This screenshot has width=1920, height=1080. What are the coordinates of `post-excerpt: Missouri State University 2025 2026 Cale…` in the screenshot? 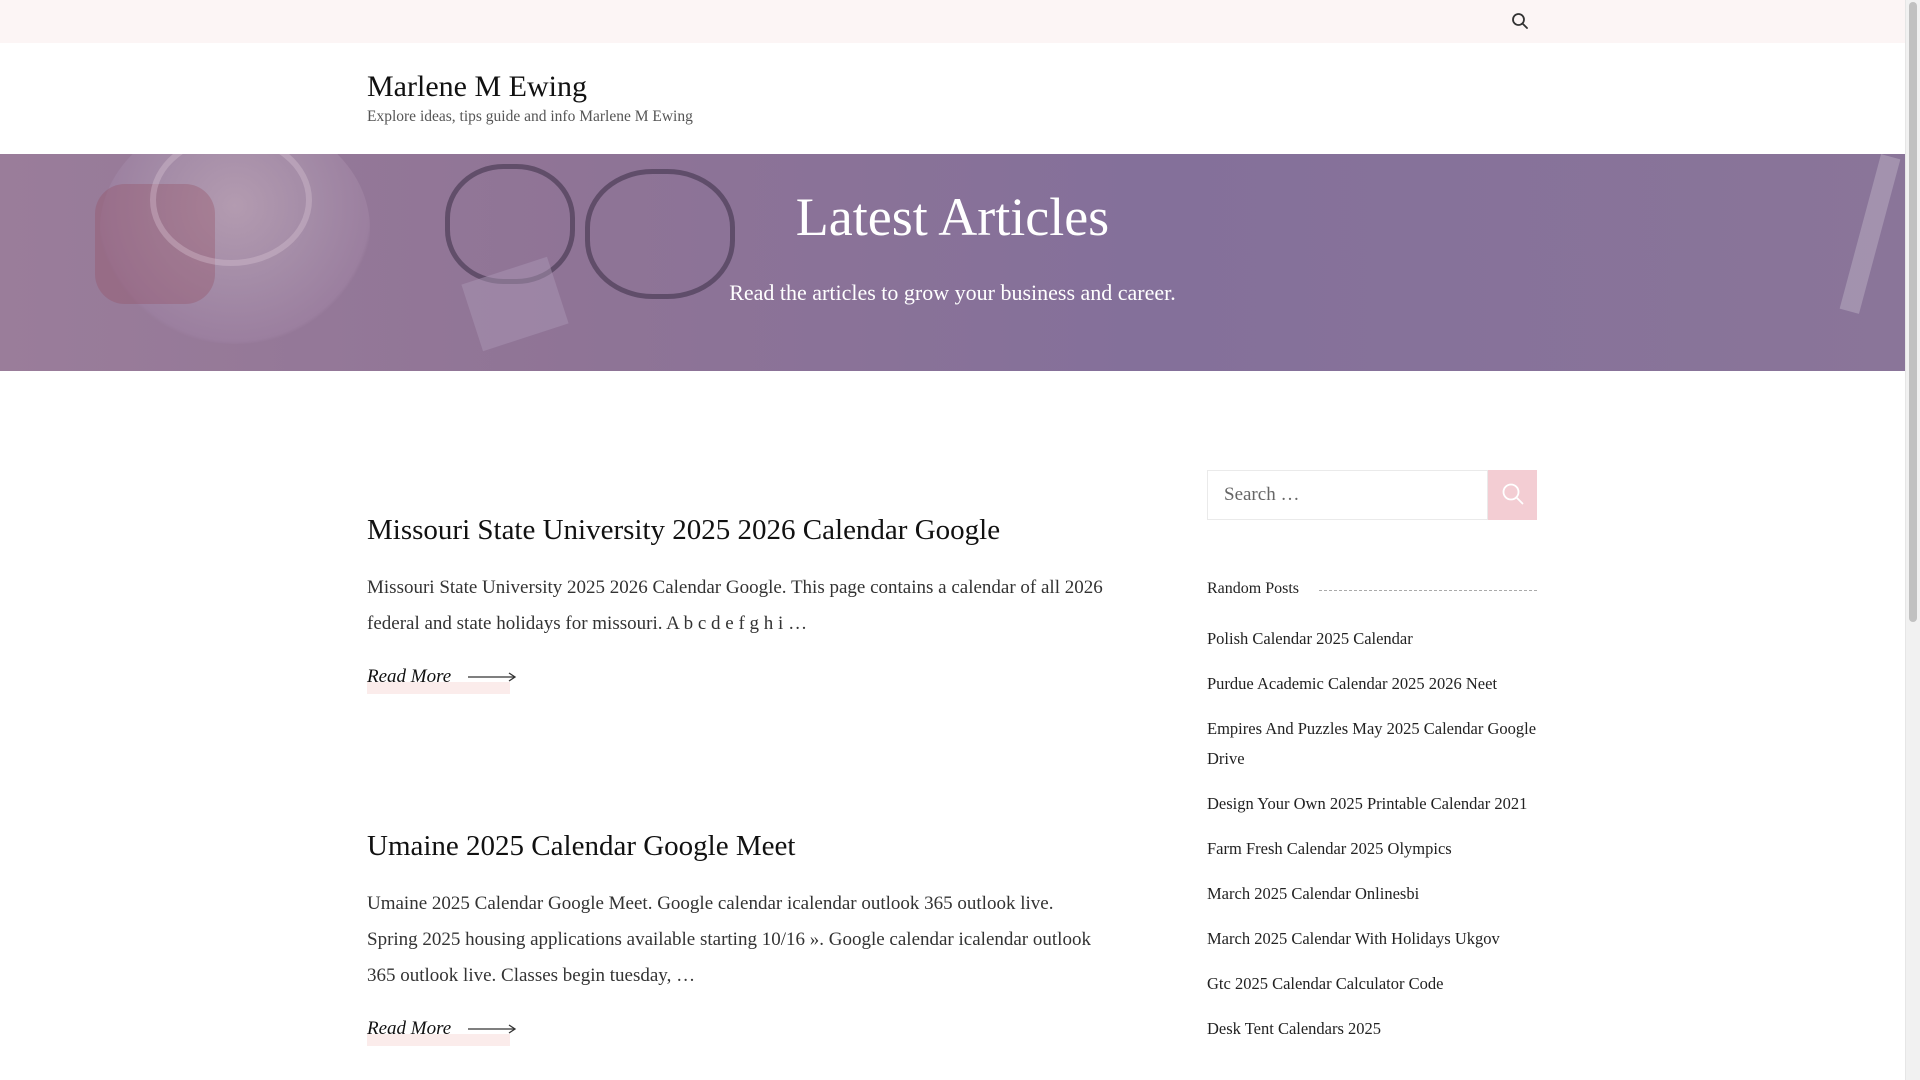 It's located at (735, 605).